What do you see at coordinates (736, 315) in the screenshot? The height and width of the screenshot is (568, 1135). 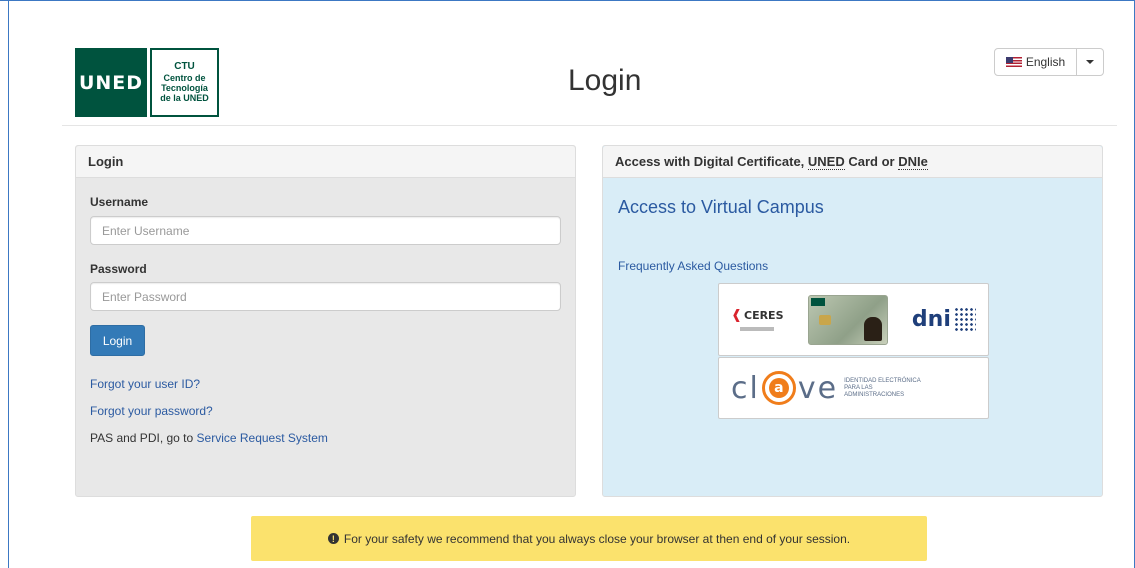 I see `ceres-mark-icon: ❰` at bounding box center [736, 315].